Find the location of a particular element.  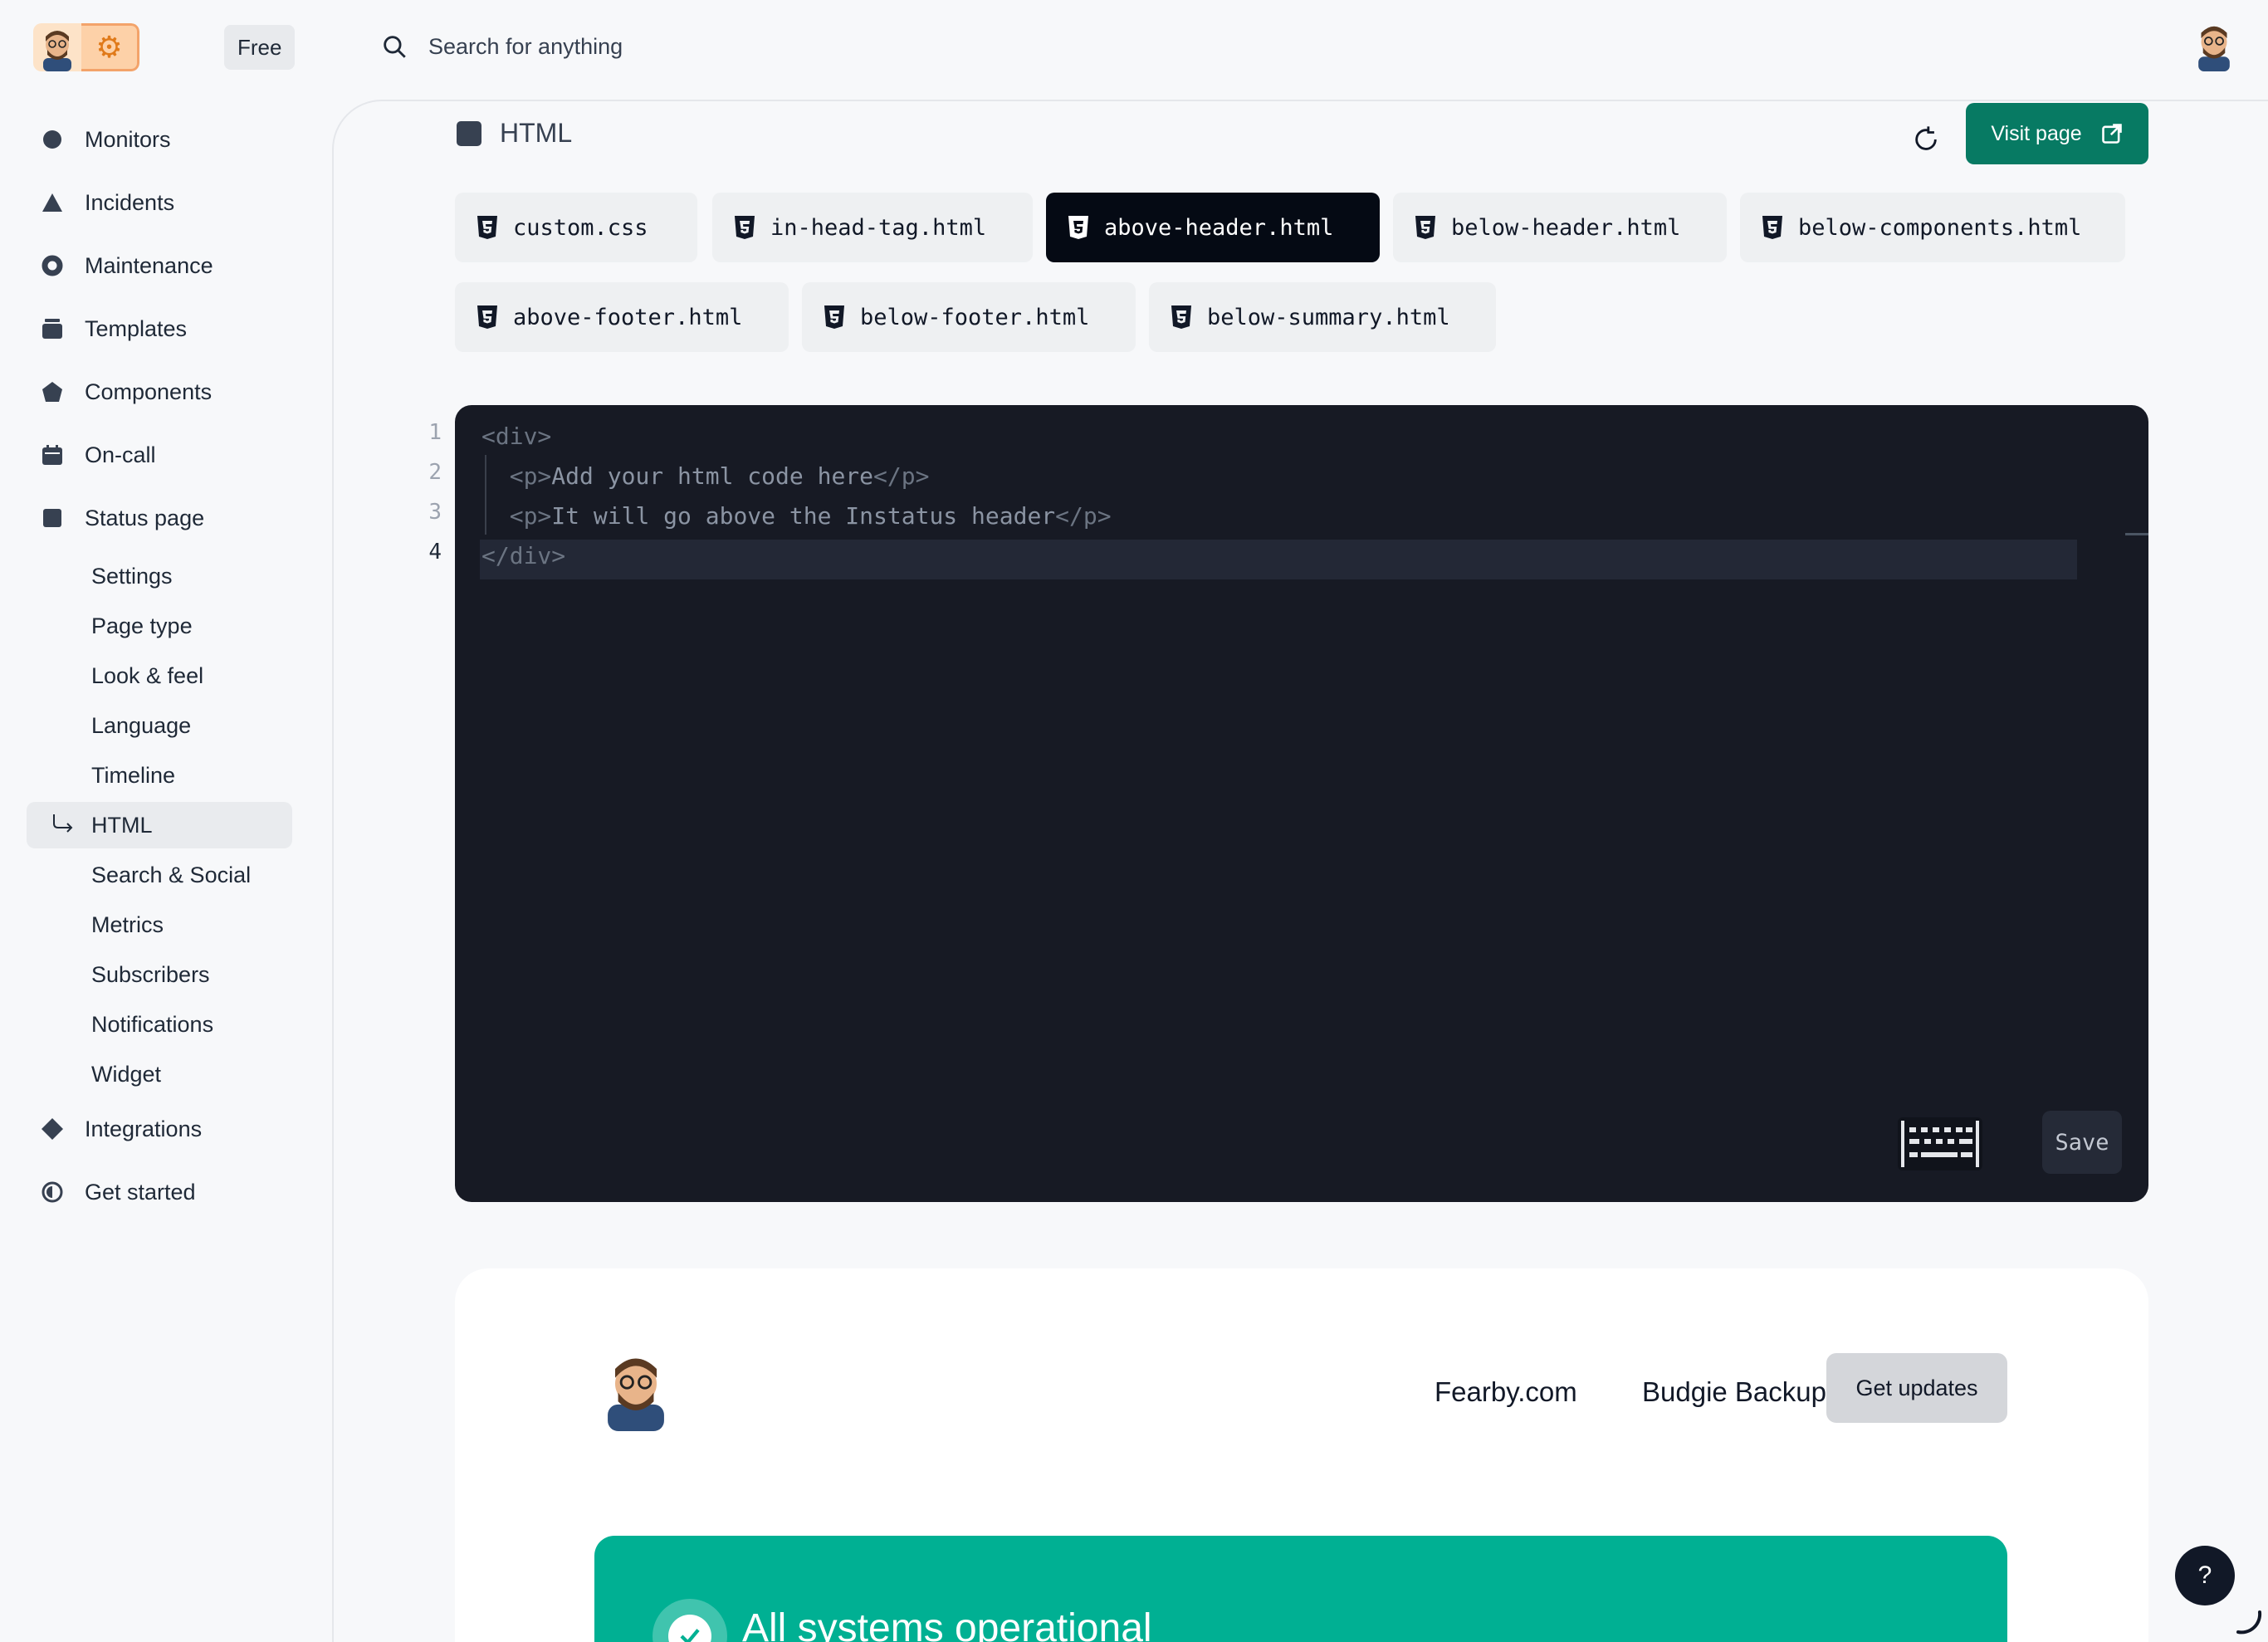

sidebar-subitem-label: HTML is located at coordinates (122, 825).